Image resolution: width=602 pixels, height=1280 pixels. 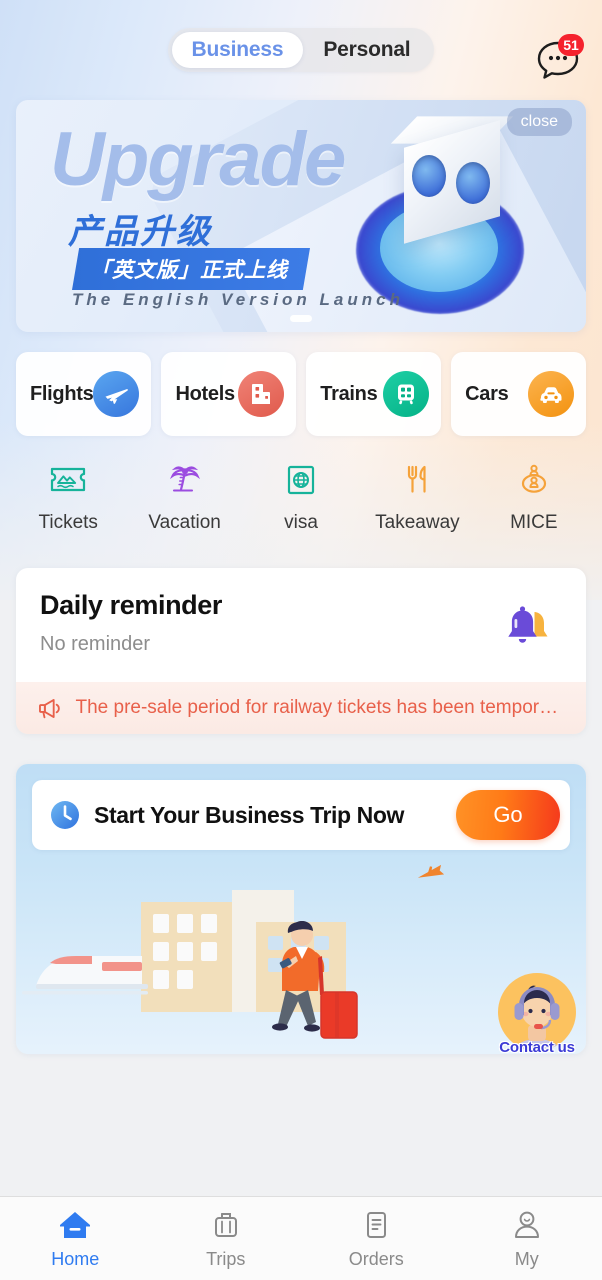 What do you see at coordinates (571, 45) in the screenshot?
I see `chat-unread-badge: 51` at bounding box center [571, 45].